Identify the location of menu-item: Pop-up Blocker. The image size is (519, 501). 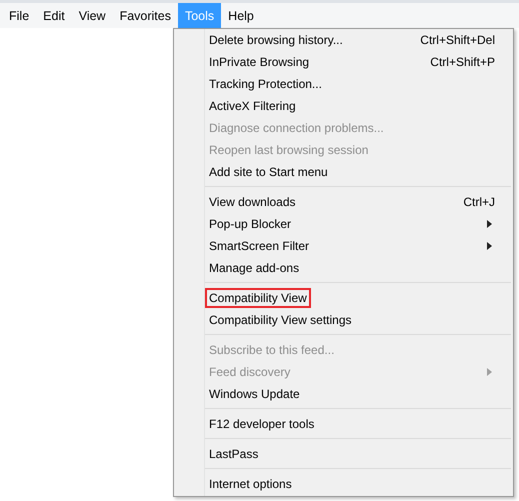
(250, 224).